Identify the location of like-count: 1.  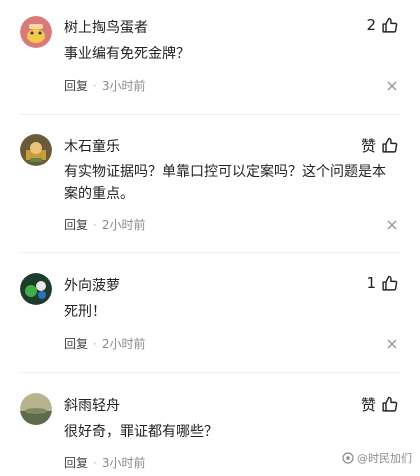
(371, 283).